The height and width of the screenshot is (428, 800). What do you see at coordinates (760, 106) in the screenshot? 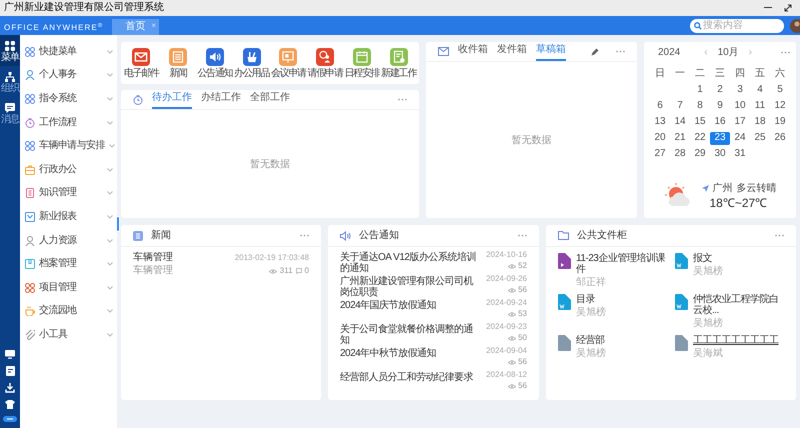
I see `calendar-day: 11` at bounding box center [760, 106].